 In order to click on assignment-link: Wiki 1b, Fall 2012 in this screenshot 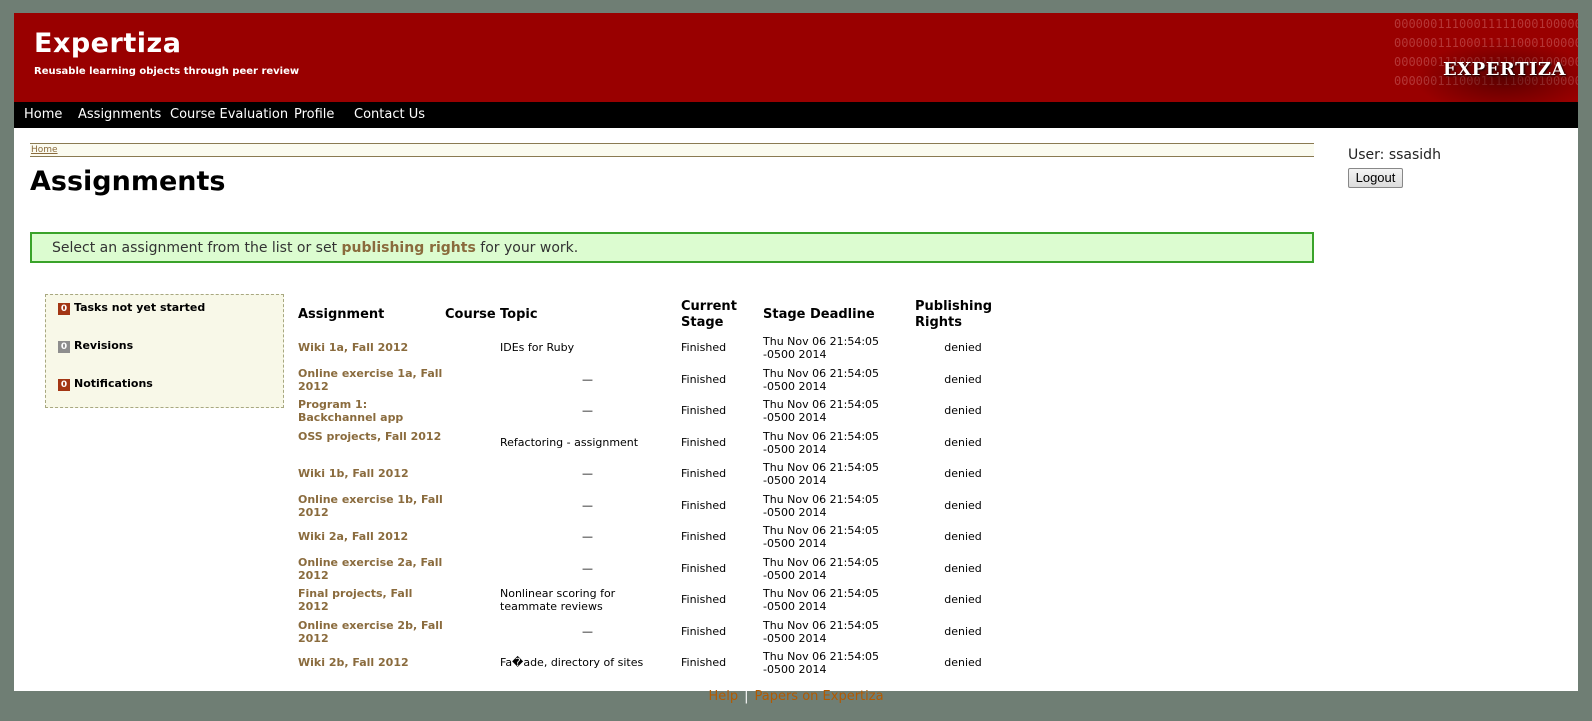, I will do `click(371, 473)`.